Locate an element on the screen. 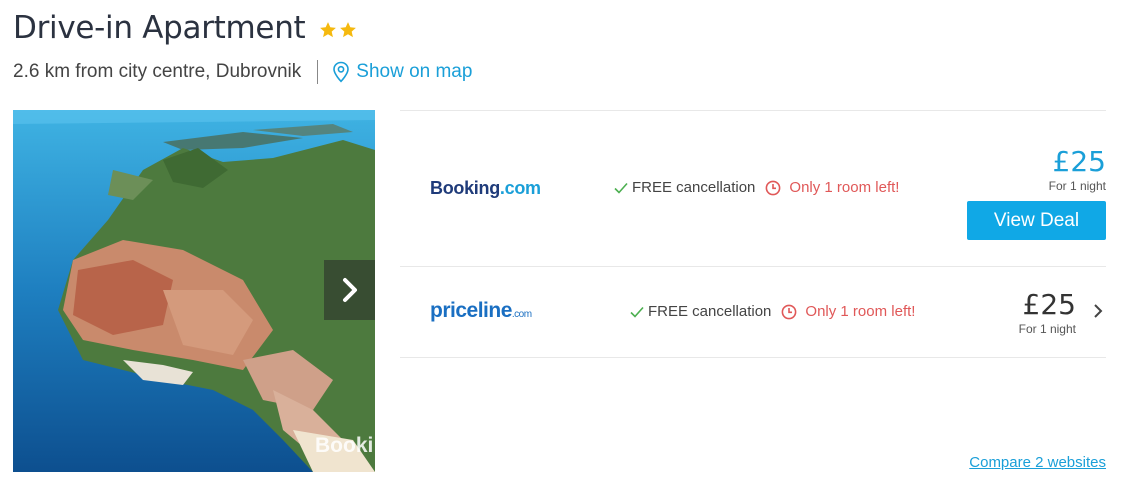 Image resolution: width=1123 pixels, height=491 pixels. priceline-logo: priceline.com is located at coordinates (481, 311).